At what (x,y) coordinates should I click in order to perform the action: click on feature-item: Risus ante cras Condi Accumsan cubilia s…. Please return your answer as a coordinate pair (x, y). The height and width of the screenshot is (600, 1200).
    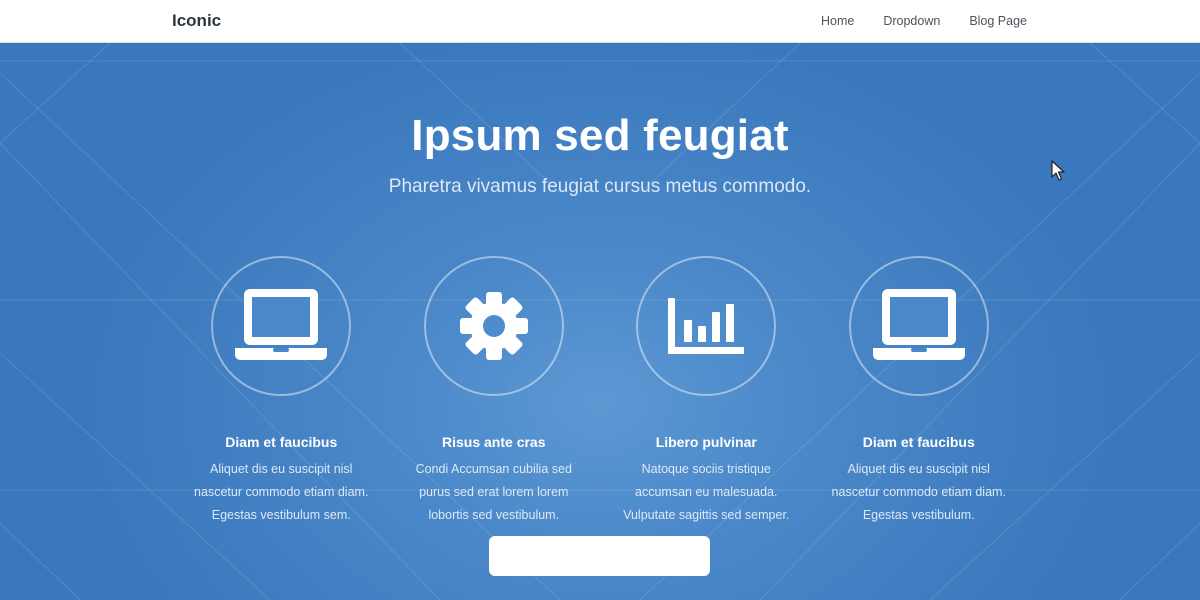
    Looking at the image, I should click on (494, 391).